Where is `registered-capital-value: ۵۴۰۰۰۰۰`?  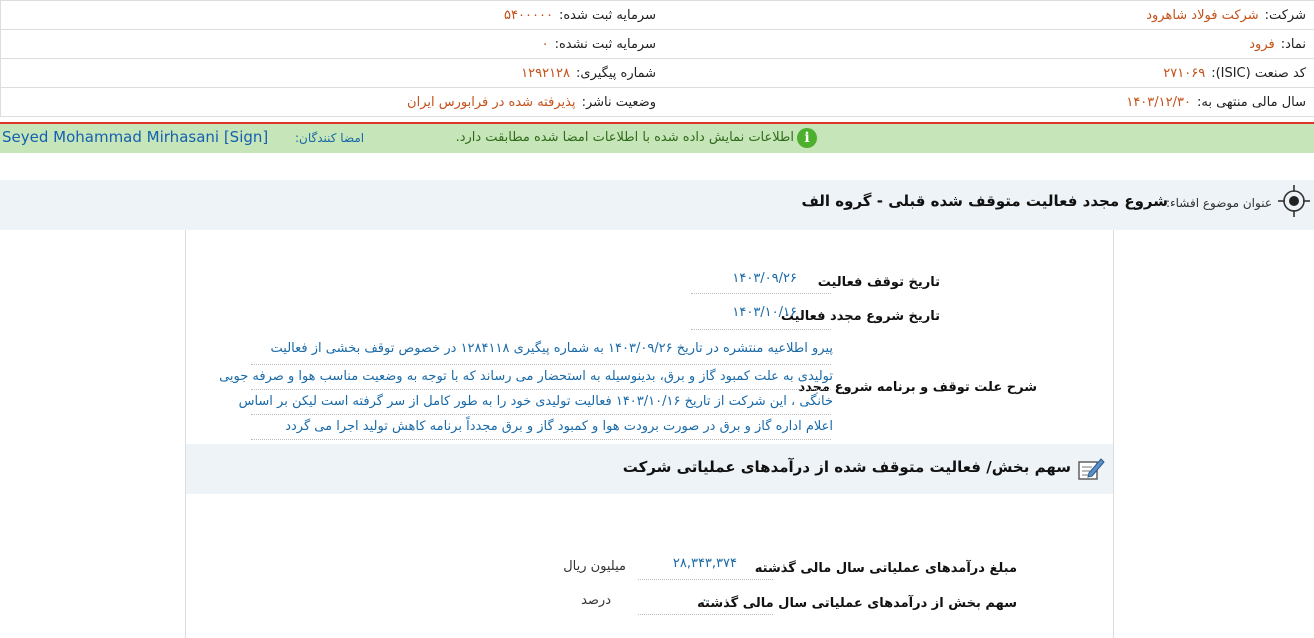 registered-capital-value: ۵۴۰۰۰۰۰ is located at coordinates (528, 15).